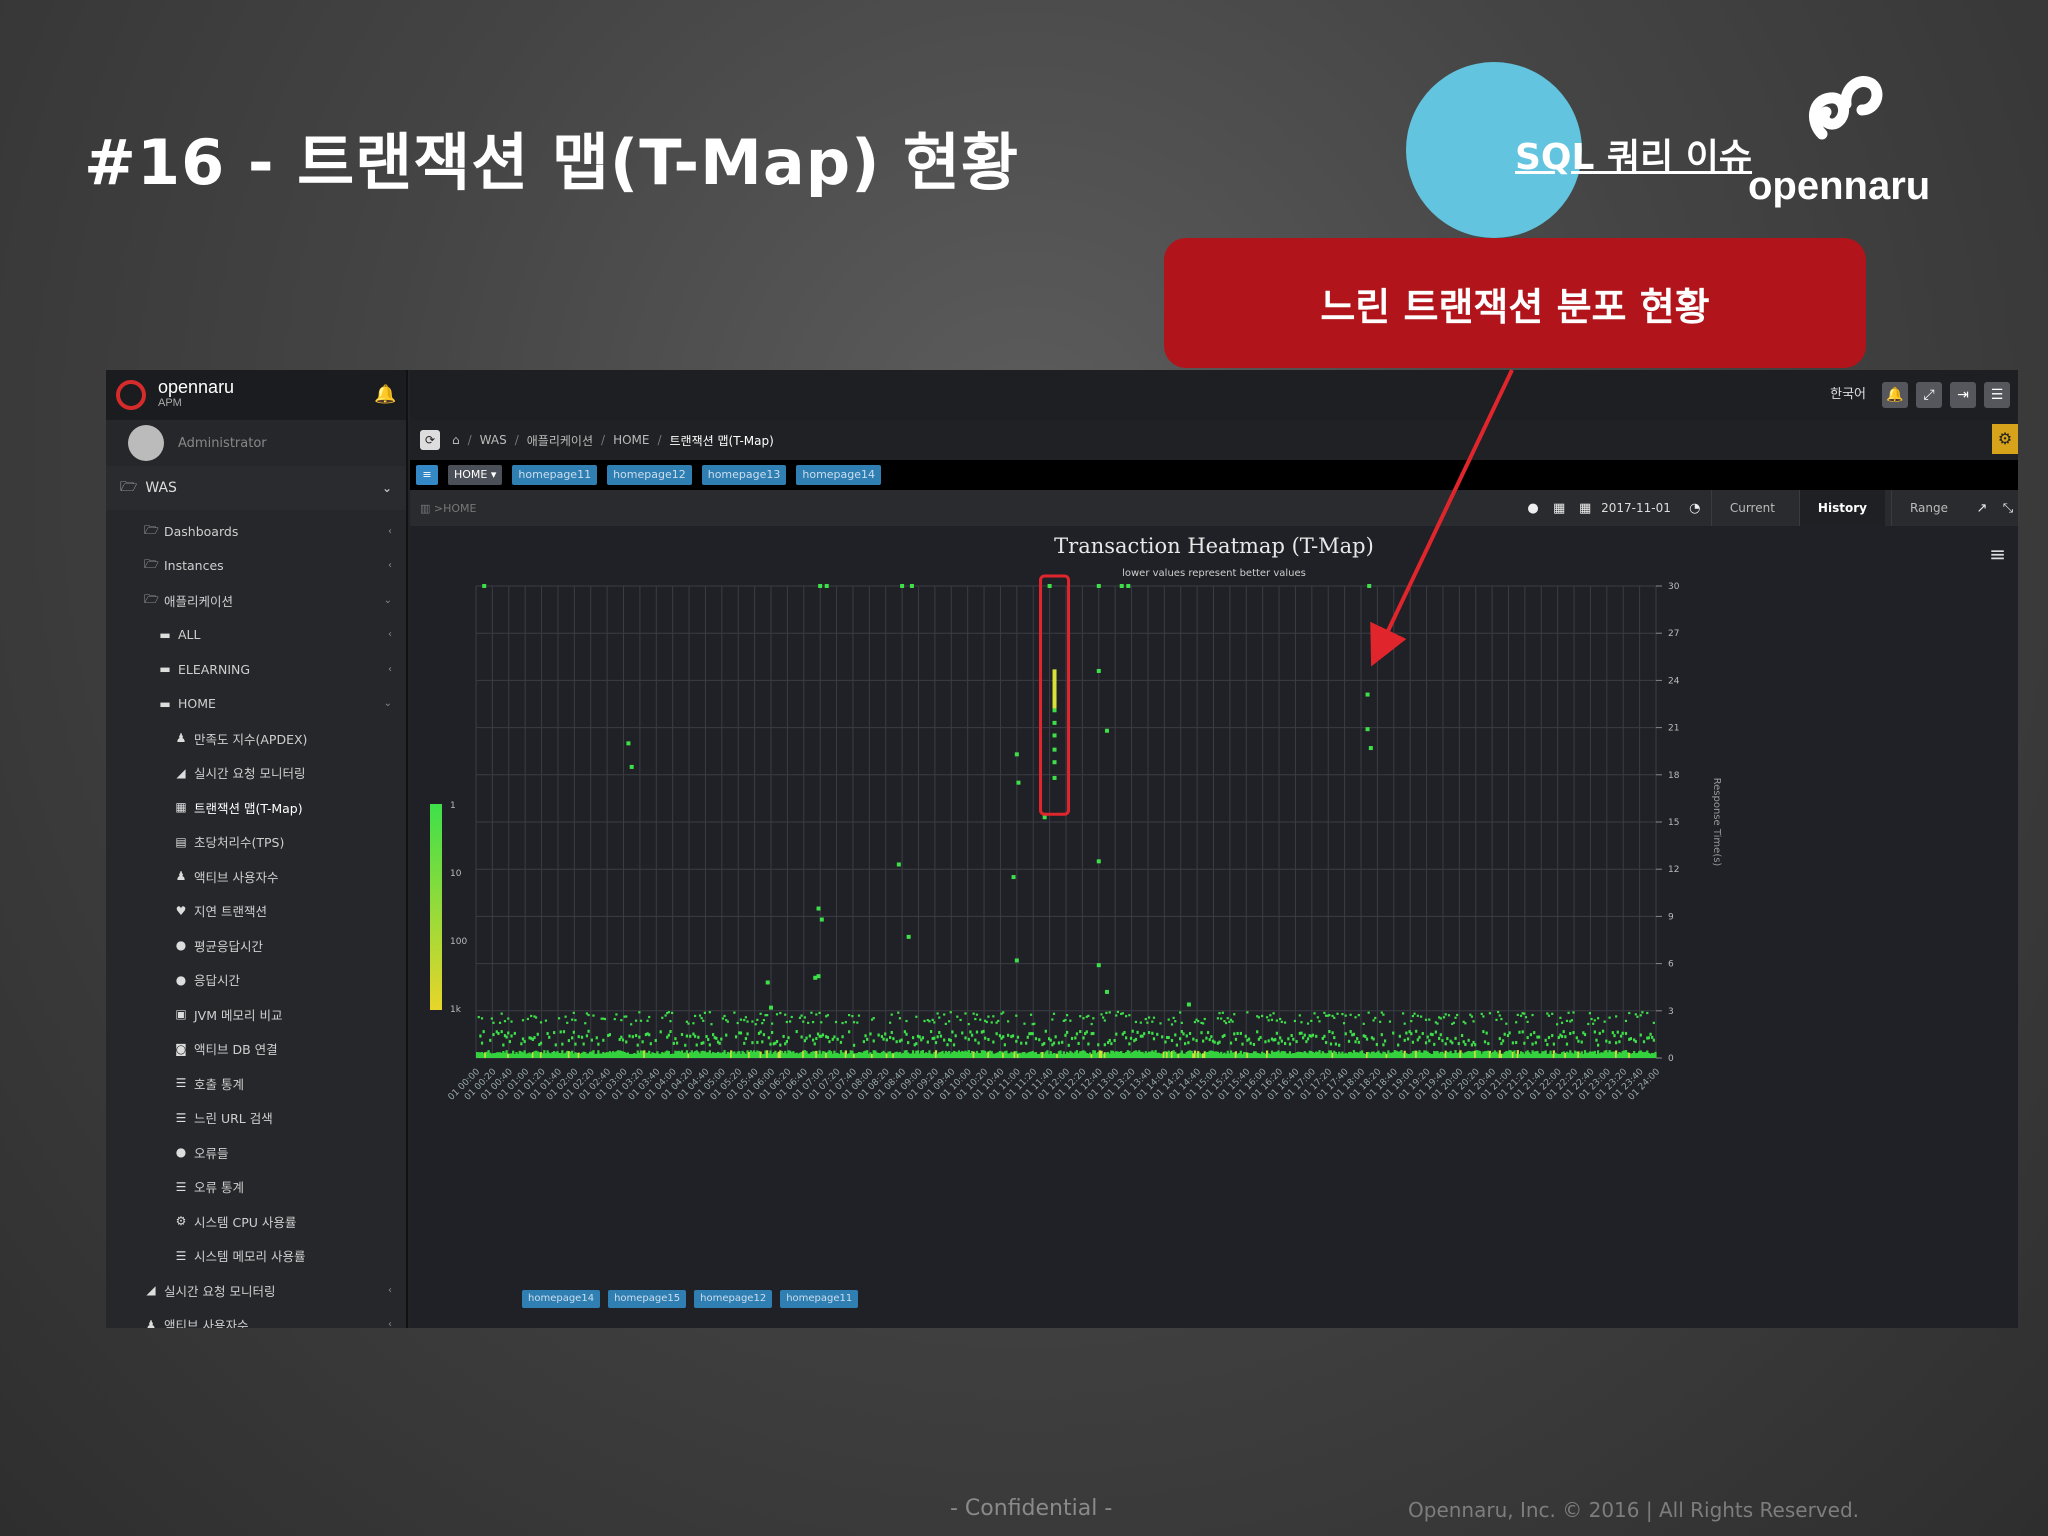 The height and width of the screenshot is (1536, 2048). What do you see at coordinates (744, 475) in the screenshot?
I see `instance-tag: homepage13` at bounding box center [744, 475].